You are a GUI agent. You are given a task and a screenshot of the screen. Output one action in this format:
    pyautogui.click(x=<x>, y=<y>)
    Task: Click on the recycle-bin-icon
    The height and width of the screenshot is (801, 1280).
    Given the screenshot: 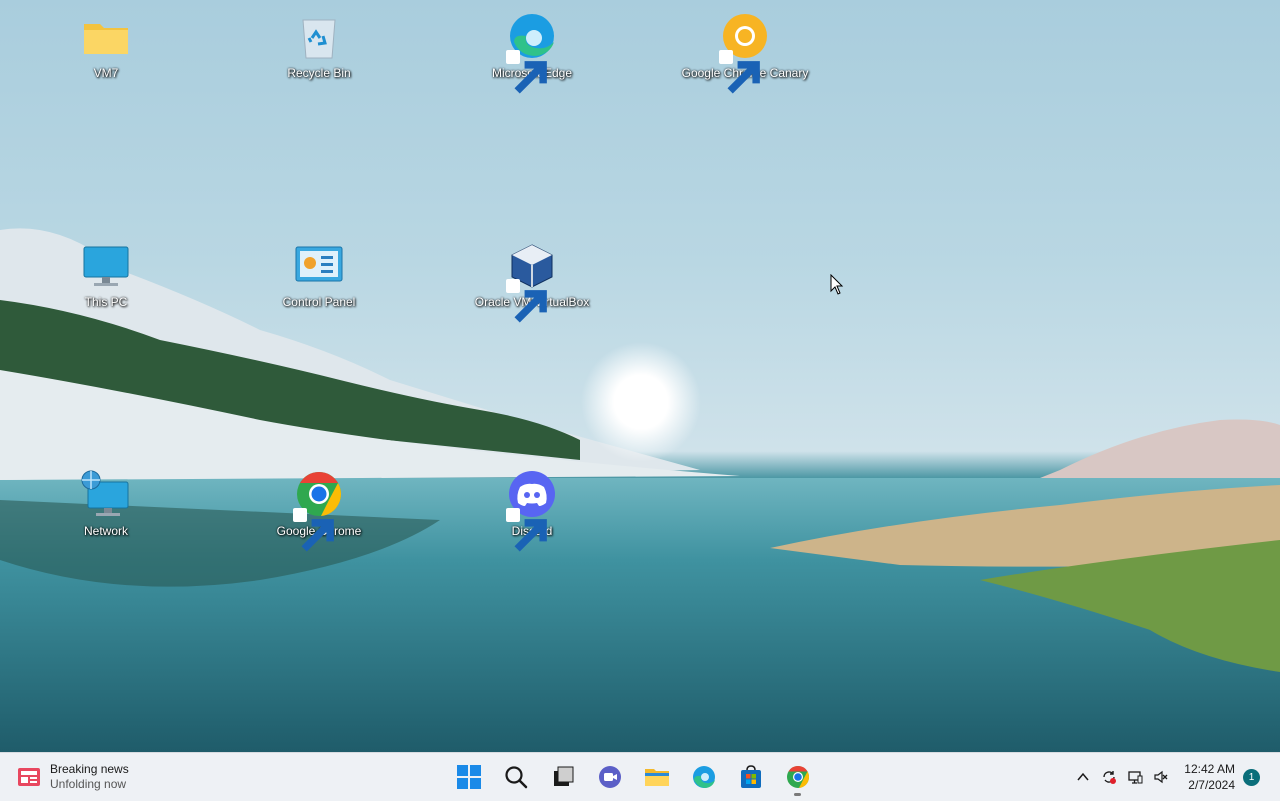 What is the action you would take?
    pyautogui.click(x=319, y=38)
    